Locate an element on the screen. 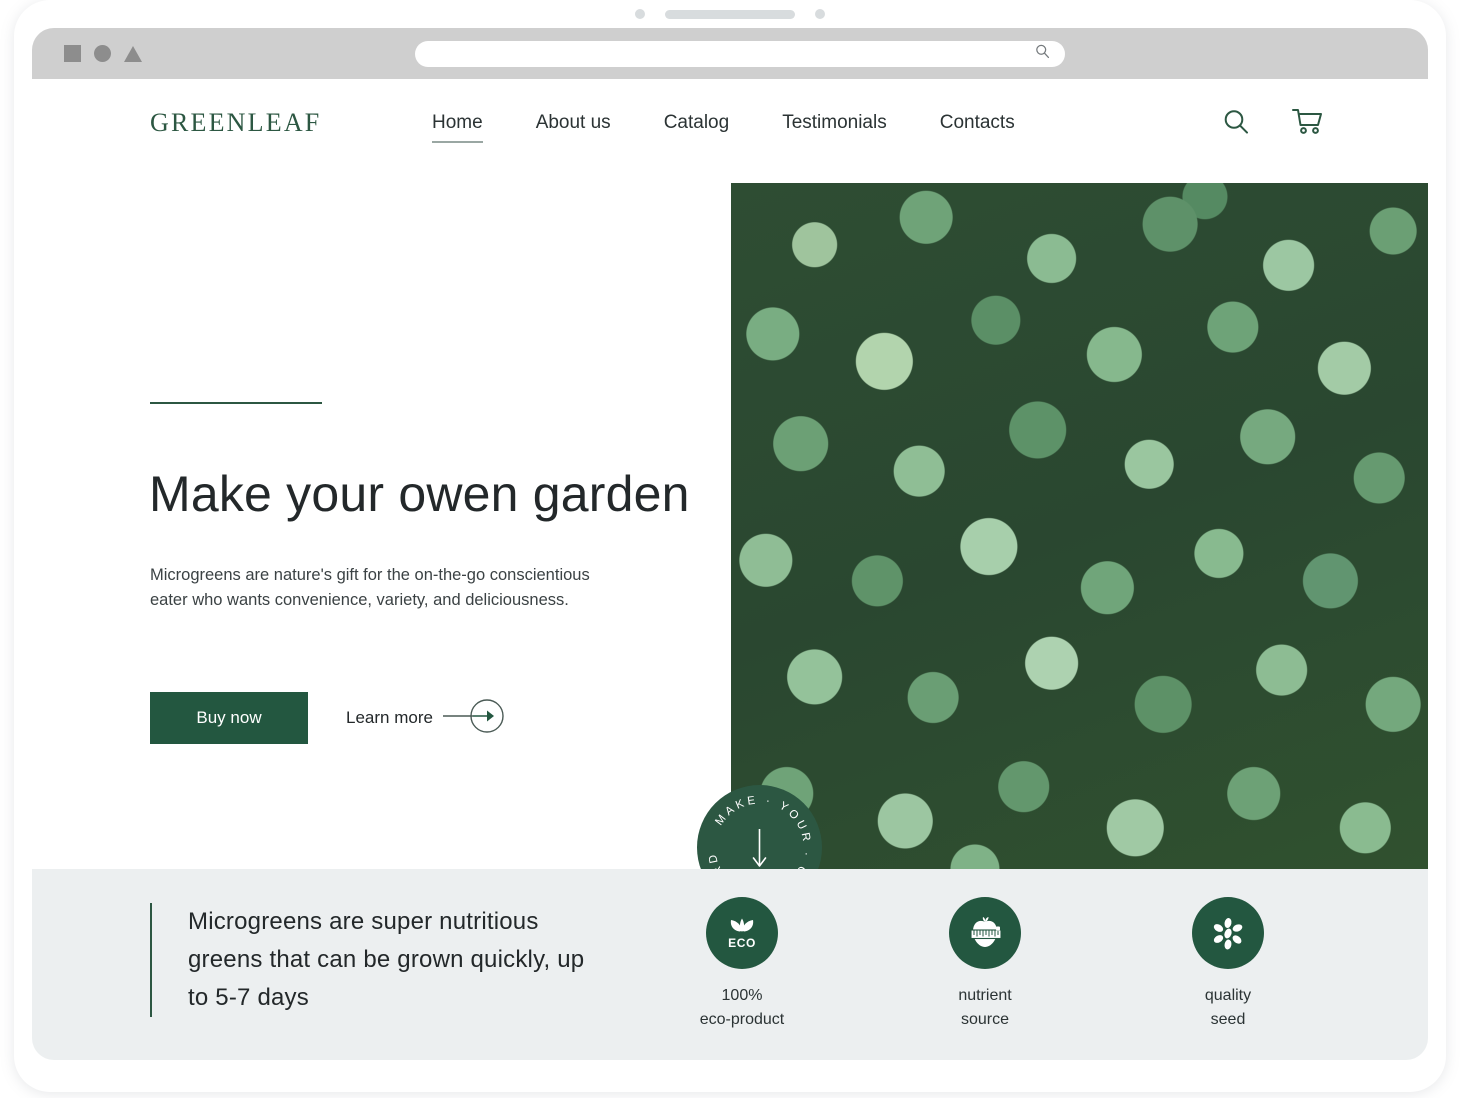 Image resolution: width=1460 pixels, height=1098 pixels. svg-text: ECO is located at coordinates (742, 943).